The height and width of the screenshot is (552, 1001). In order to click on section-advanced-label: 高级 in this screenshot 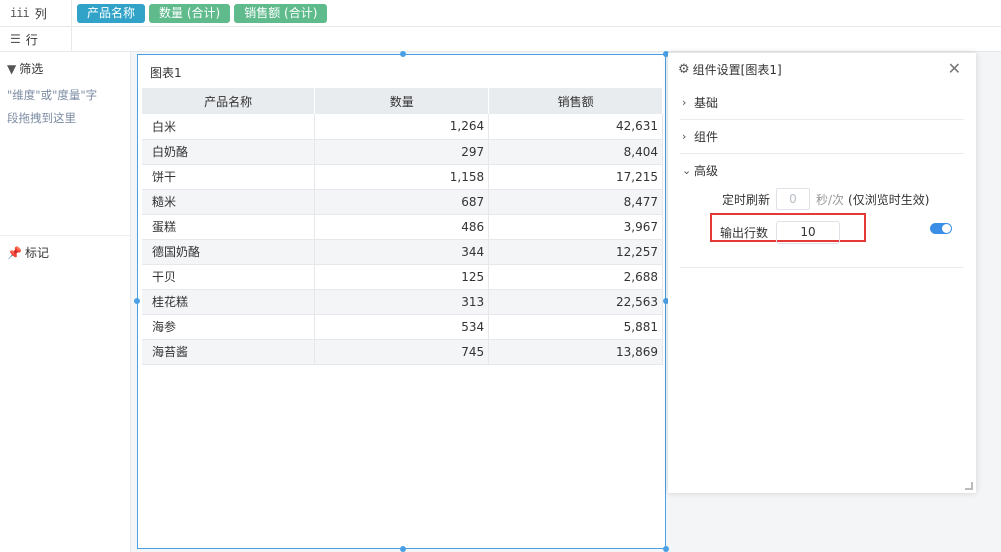, I will do `click(706, 171)`.